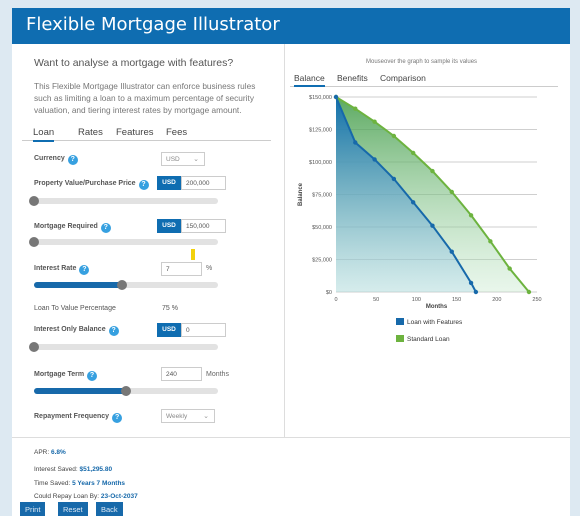  I want to click on rate-label: Interest Rate?, so click(62, 270).